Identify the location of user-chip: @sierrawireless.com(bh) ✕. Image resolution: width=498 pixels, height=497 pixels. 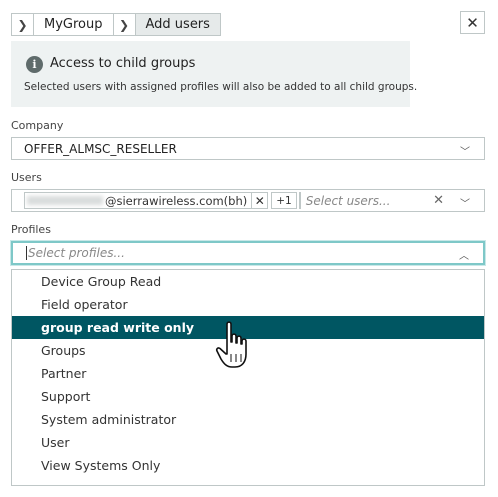
(146, 200).